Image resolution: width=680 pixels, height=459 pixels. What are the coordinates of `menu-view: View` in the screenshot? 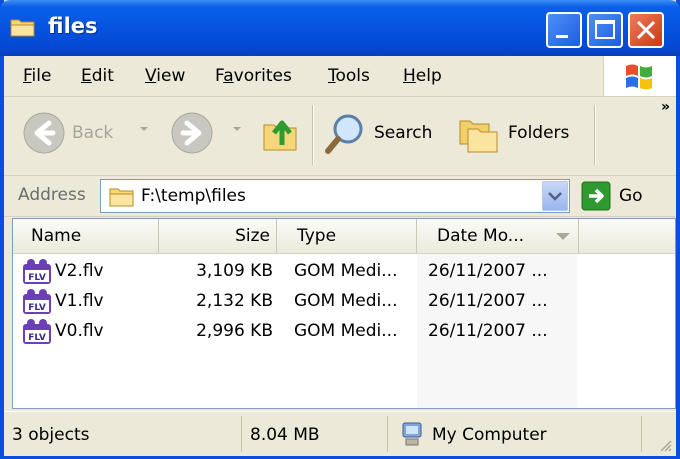 It's located at (165, 76).